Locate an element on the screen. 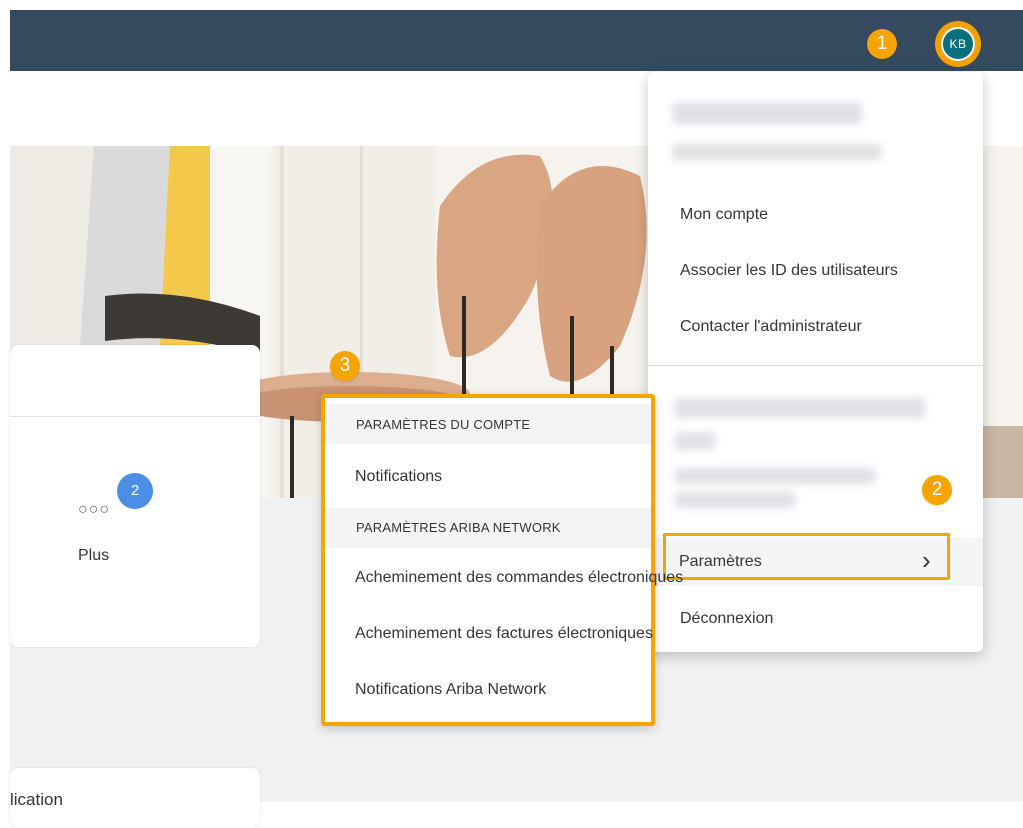 The width and height of the screenshot is (1023, 828). order-routing-item: Acheminement des commandes électroniques is located at coordinates (519, 578).